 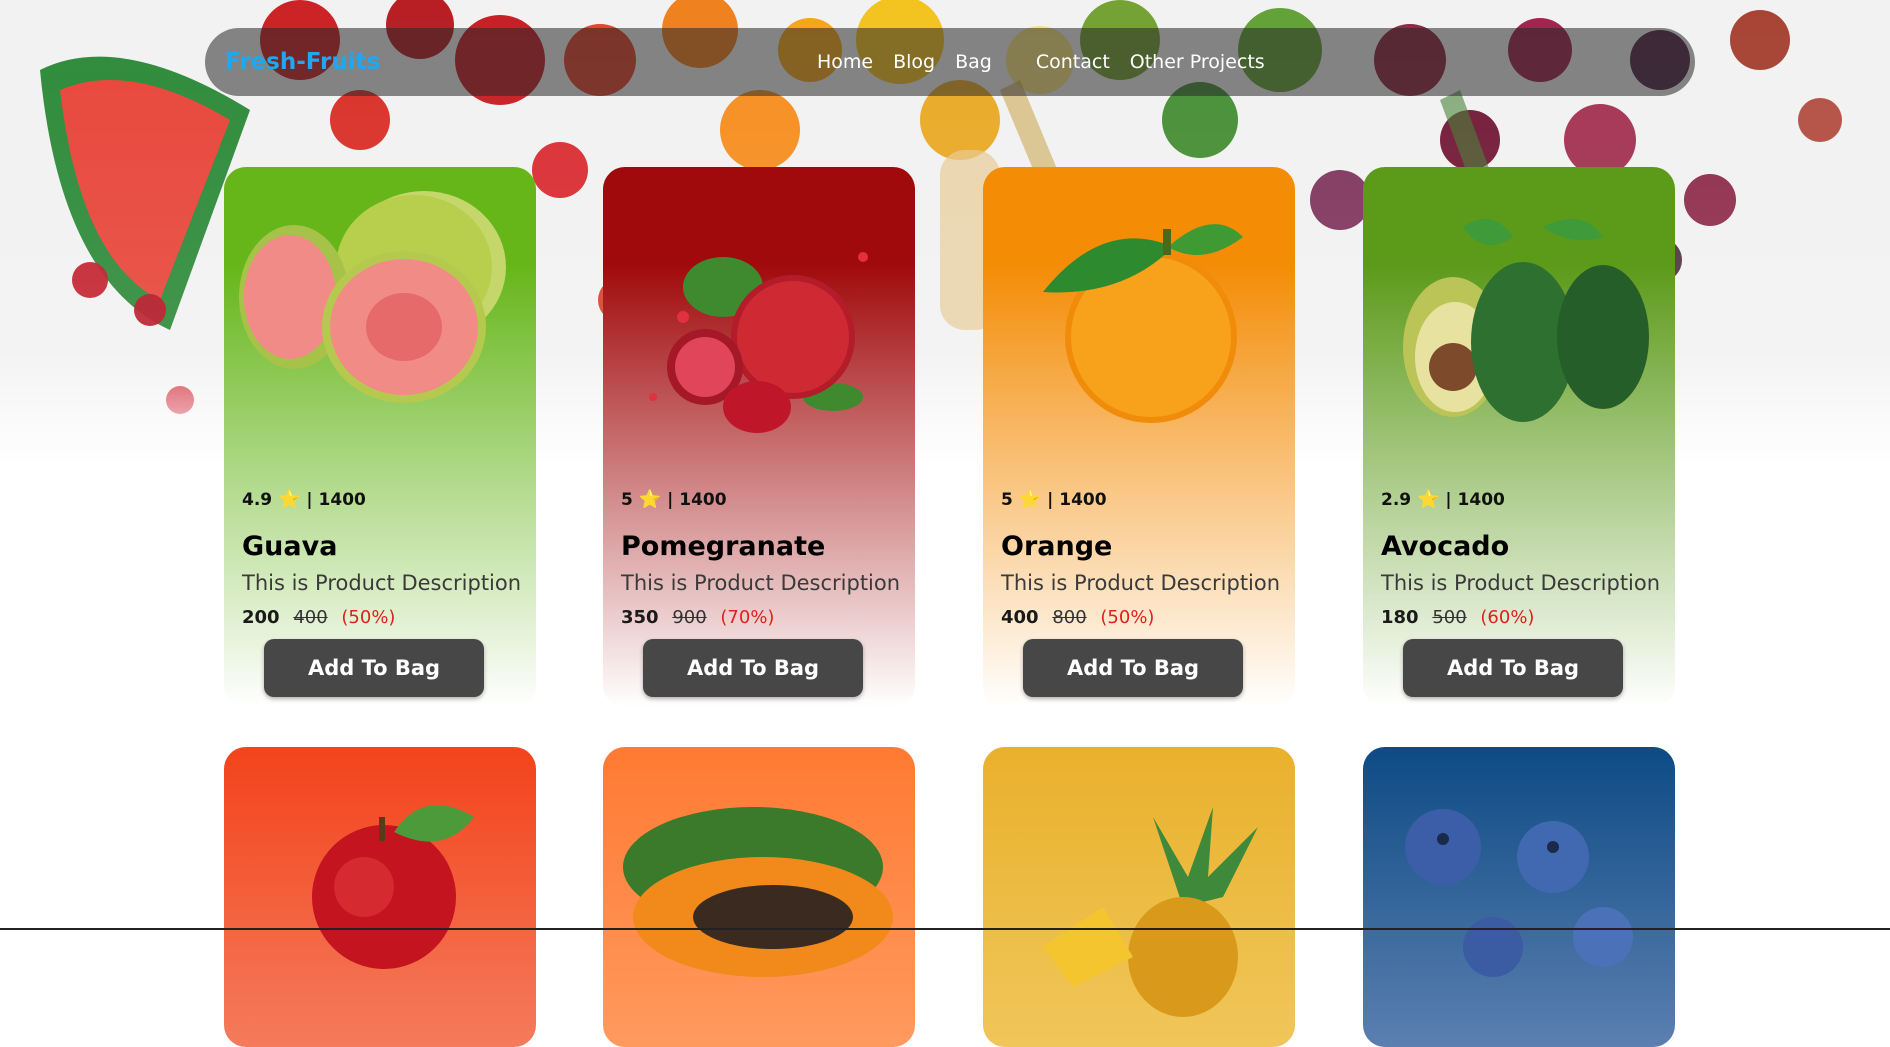 I want to click on product-name: Pomegranate, so click(x=723, y=546).